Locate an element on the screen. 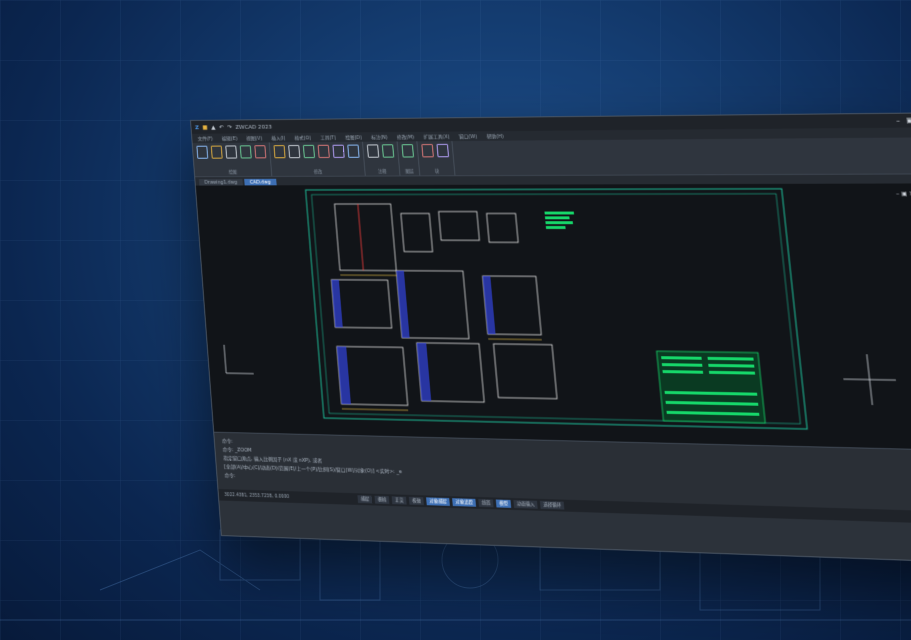  ribbon-group-label: 图层 is located at coordinates (410, 172).